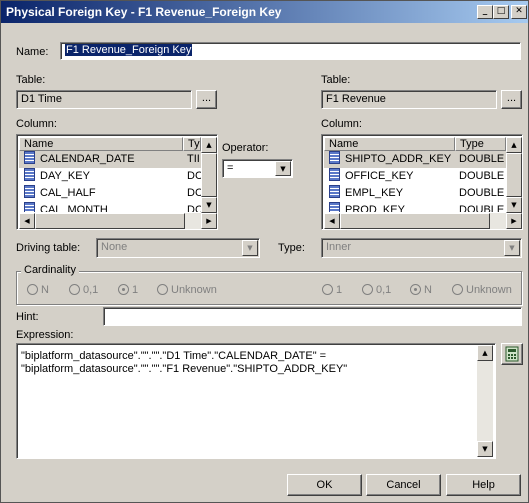 This screenshot has width=529, height=503. I want to click on help-label: Help, so click(483, 485).